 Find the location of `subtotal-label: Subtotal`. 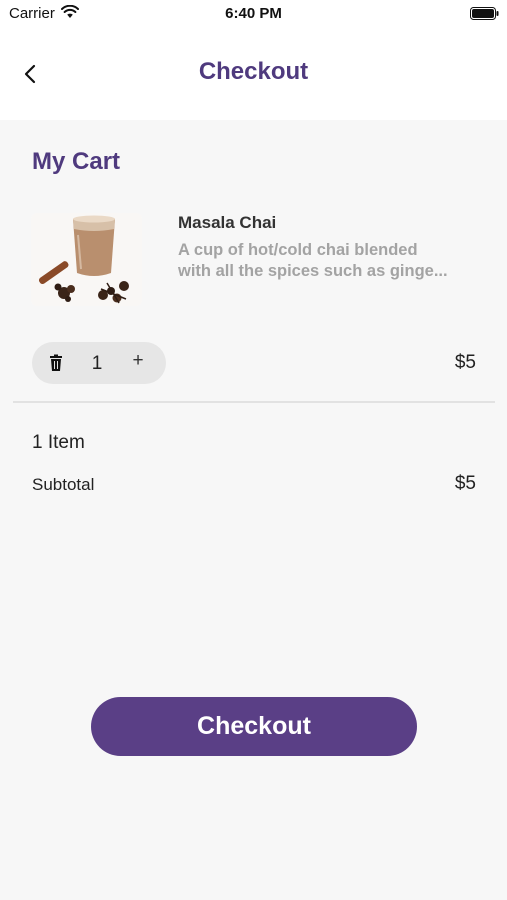

subtotal-label: Subtotal is located at coordinates (63, 484).